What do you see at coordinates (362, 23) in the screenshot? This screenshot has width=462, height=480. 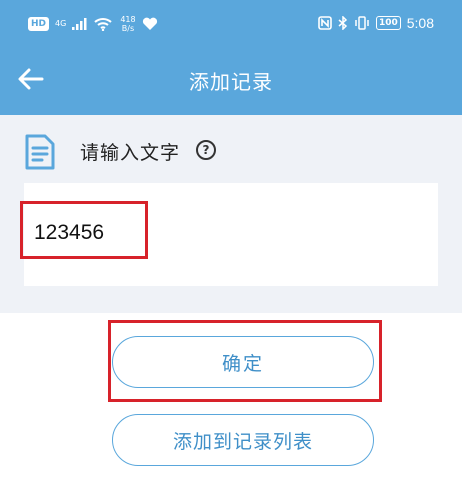 I see `vibrate-icon` at bounding box center [362, 23].